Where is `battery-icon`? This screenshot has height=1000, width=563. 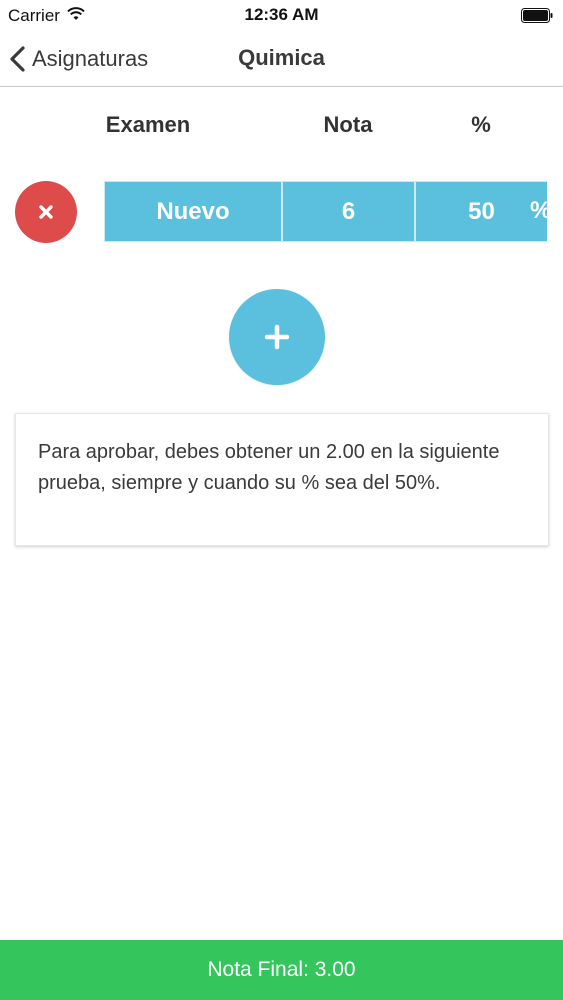 battery-icon is located at coordinates (537, 15).